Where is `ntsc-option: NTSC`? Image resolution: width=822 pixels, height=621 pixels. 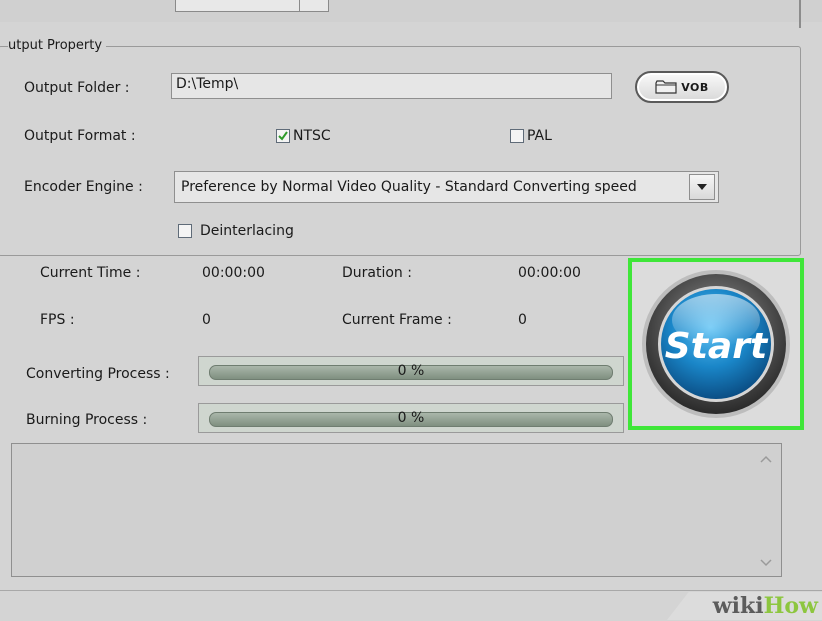
ntsc-option: NTSC is located at coordinates (303, 136).